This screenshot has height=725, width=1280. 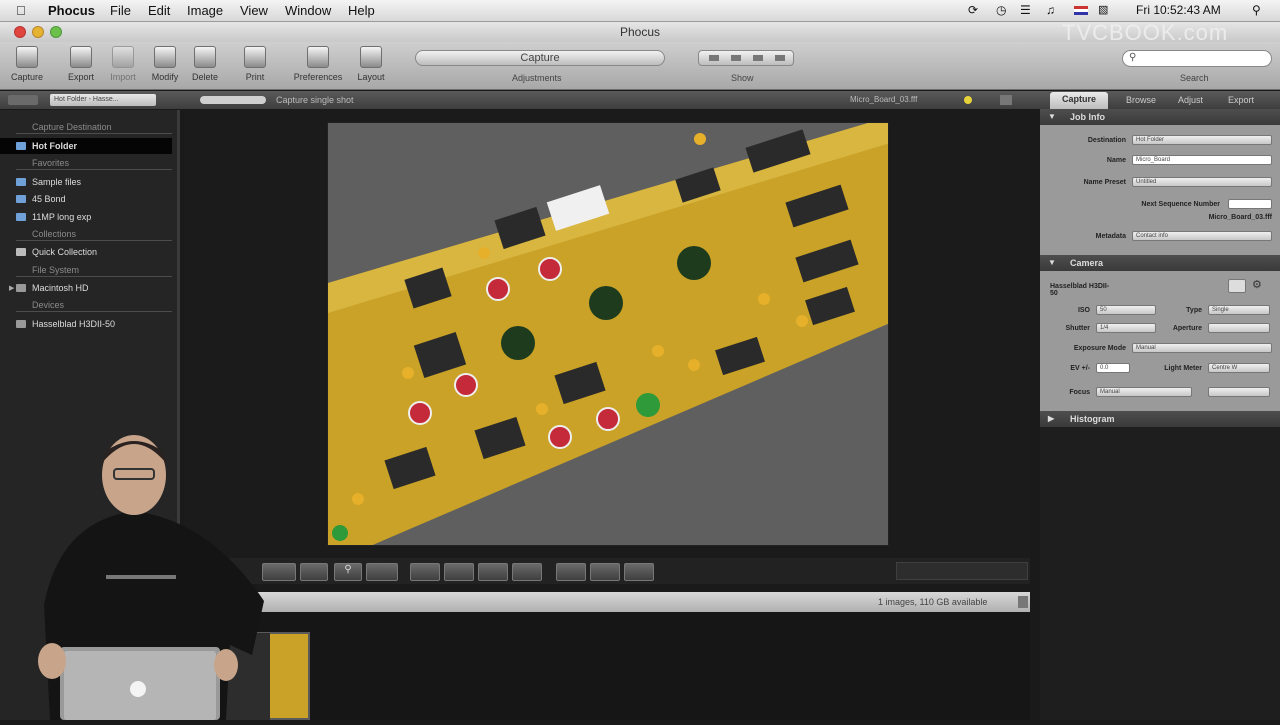 What do you see at coordinates (123, 77) in the screenshot?
I see `import-button-label: Import` at bounding box center [123, 77].